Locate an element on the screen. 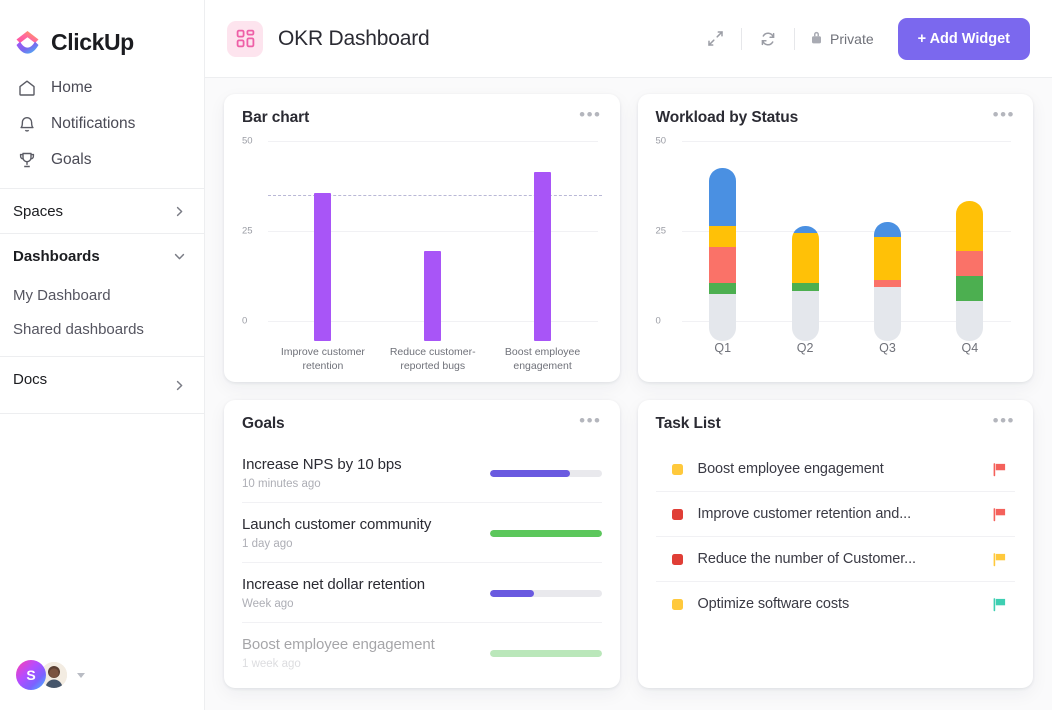  chevron-right-icon is located at coordinates (179, 385).